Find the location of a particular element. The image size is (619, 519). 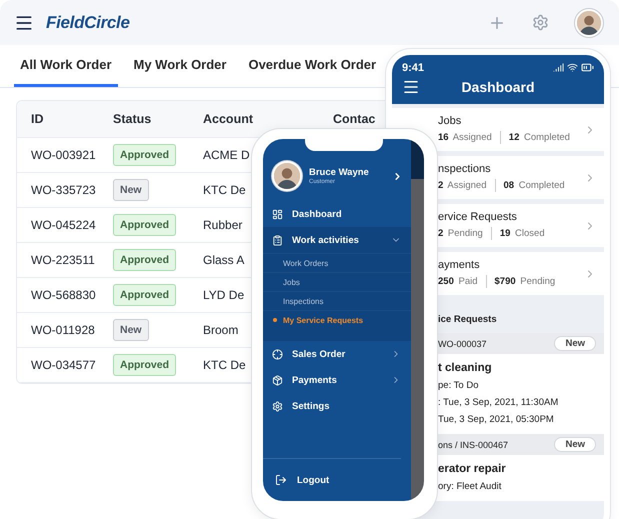

card-title: ervice Requests is located at coordinates (478, 217).